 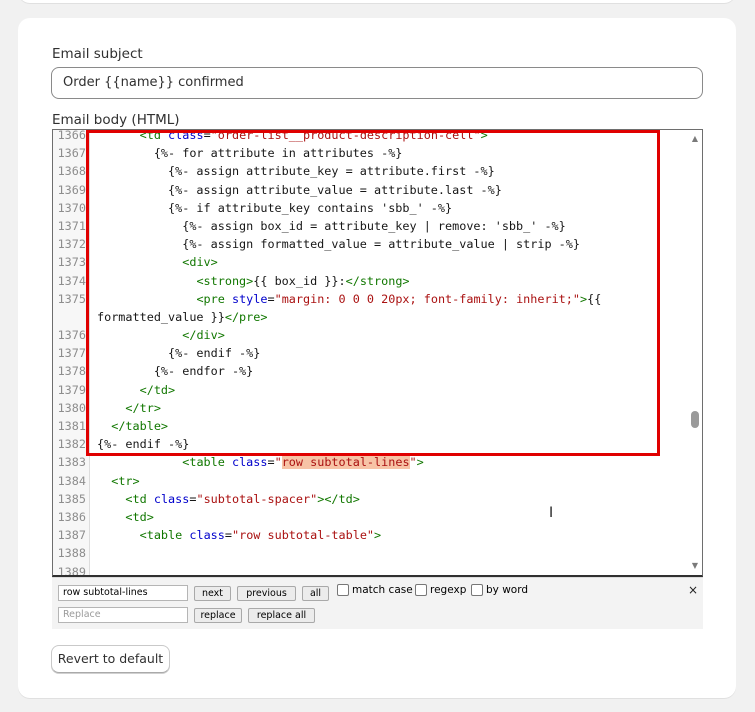 I want to click on code-line: 1387 <table class="row subtotal-table">, so click(x=371, y=535).